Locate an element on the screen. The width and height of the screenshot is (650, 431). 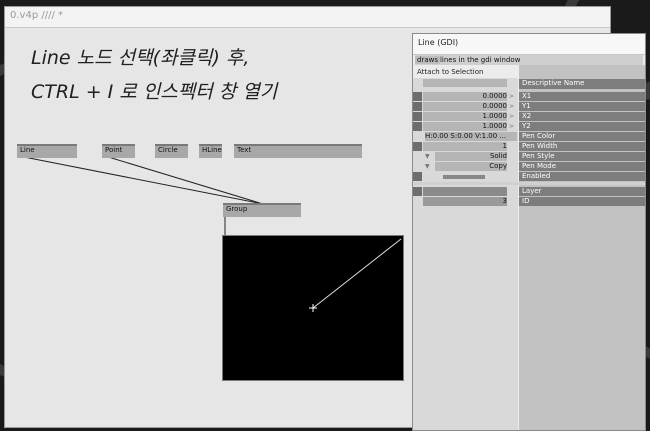
renderer-window is located at coordinates (313, 308).